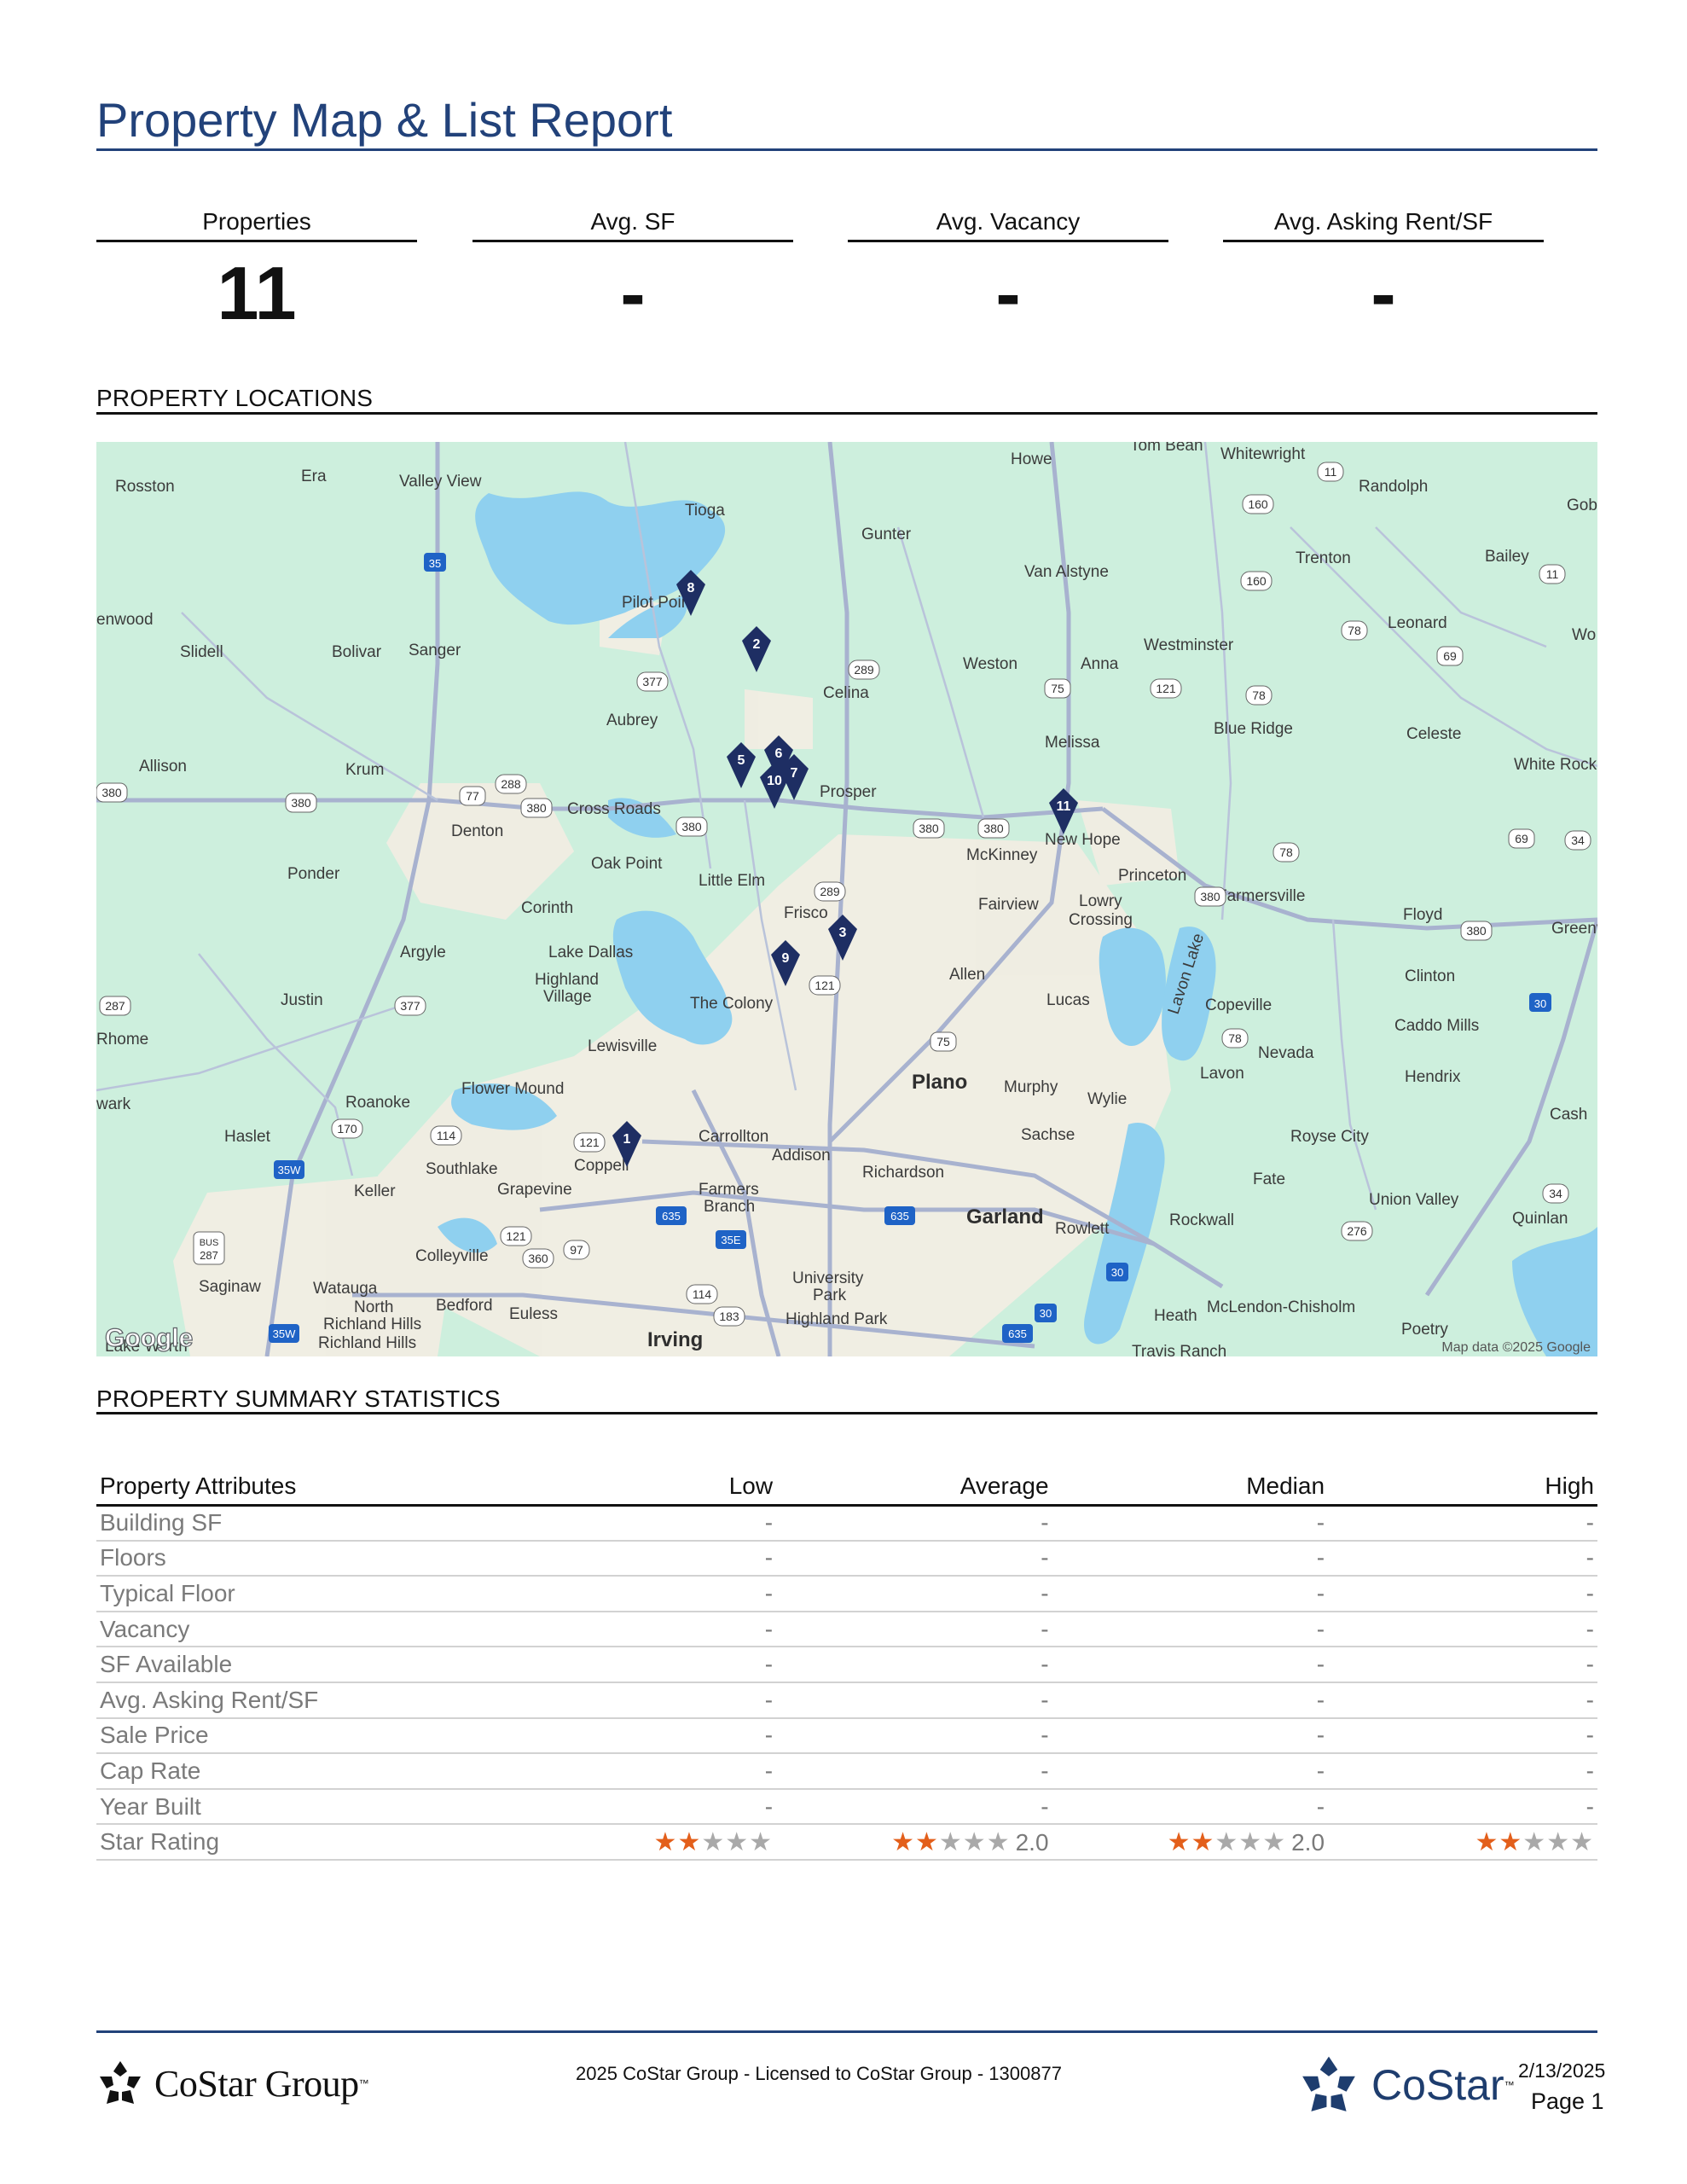  Describe the element at coordinates (1582, 506) in the screenshot. I see `svg-text: Gob` at that location.